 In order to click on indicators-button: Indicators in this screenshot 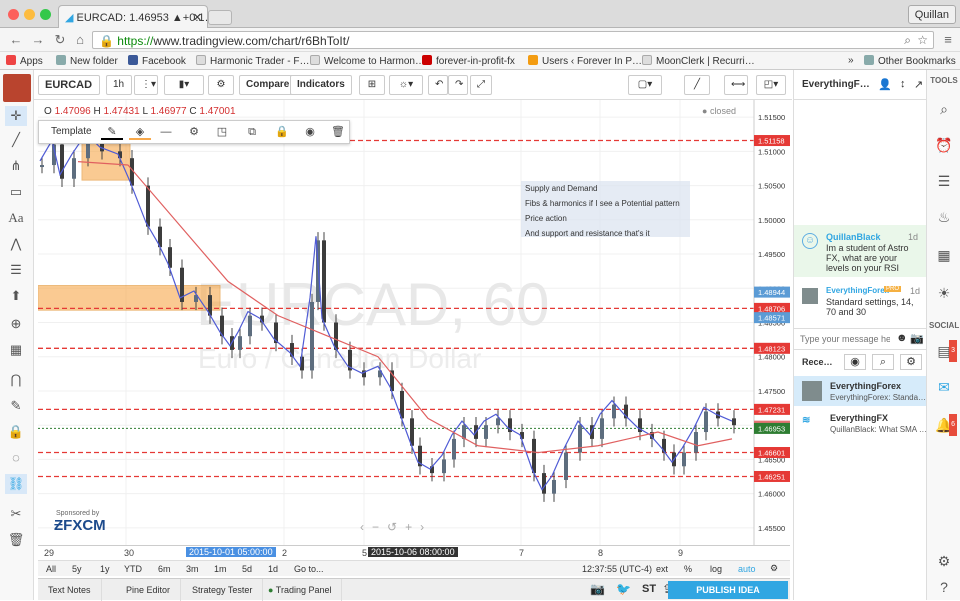, I will do `click(321, 85)`.